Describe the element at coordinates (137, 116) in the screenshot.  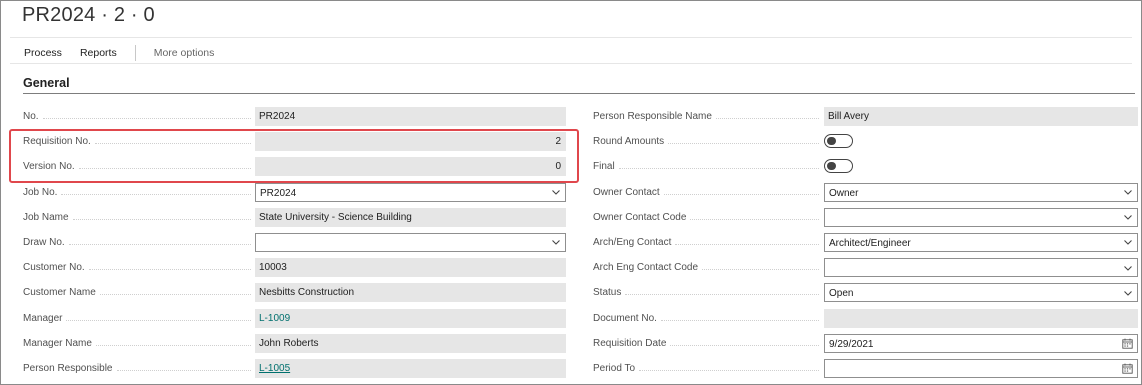
I see `field-label-no: No.` at that location.